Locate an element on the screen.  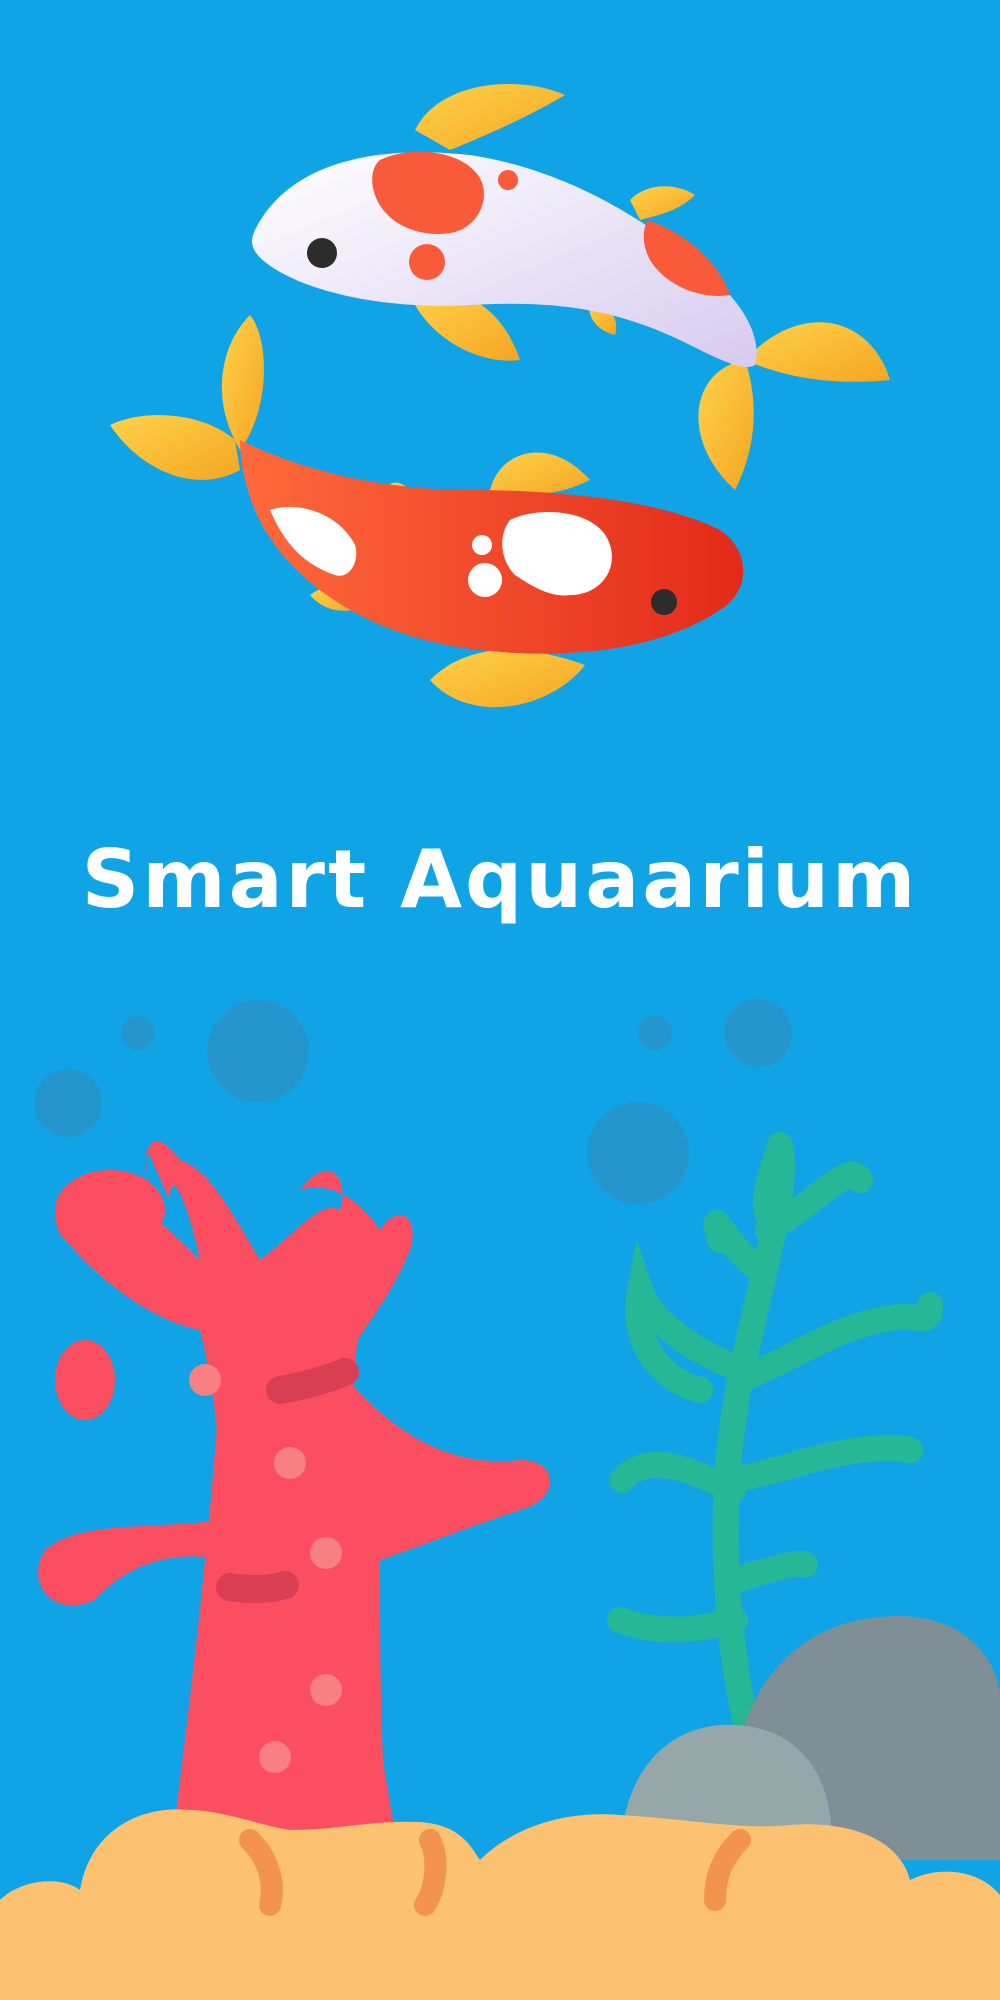
red-koi-icon is located at coordinates (427, 511).